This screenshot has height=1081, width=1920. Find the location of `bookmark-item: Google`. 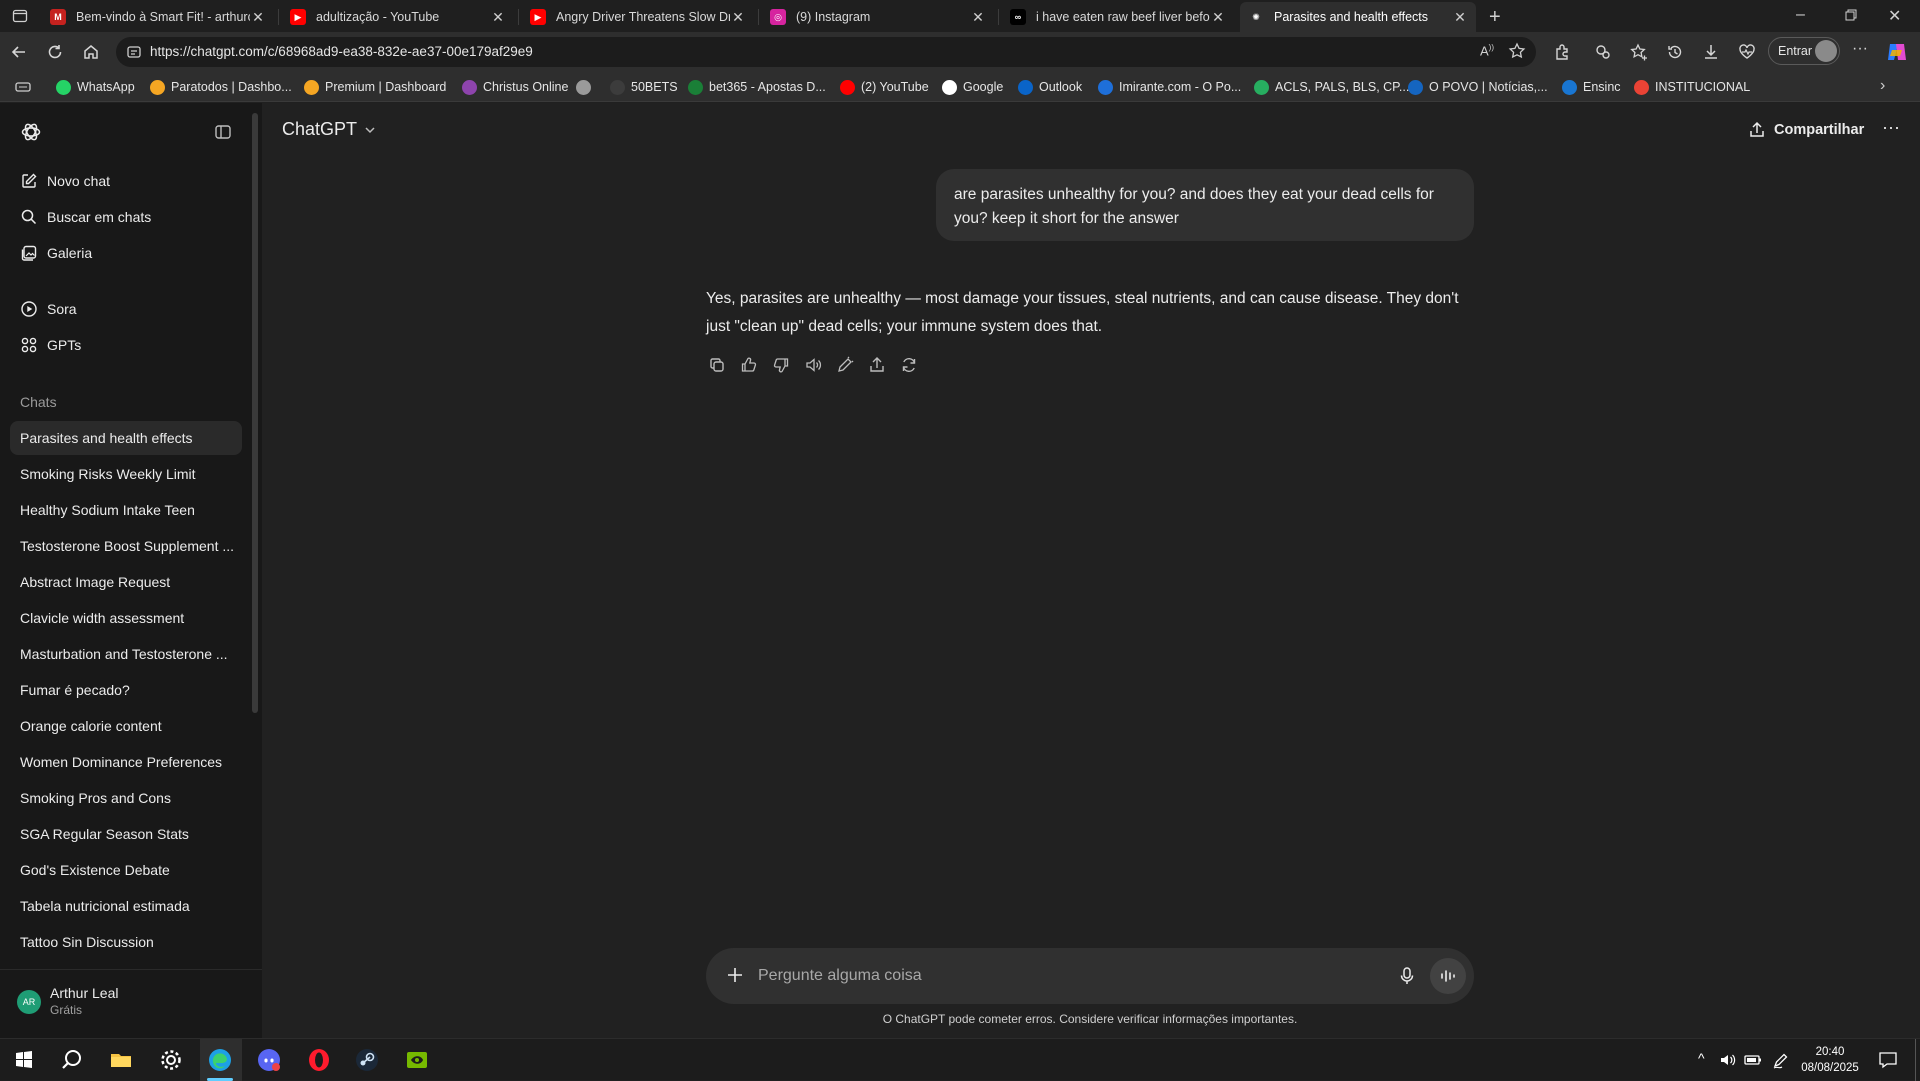

bookmark-item: Google is located at coordinates (972, 87).